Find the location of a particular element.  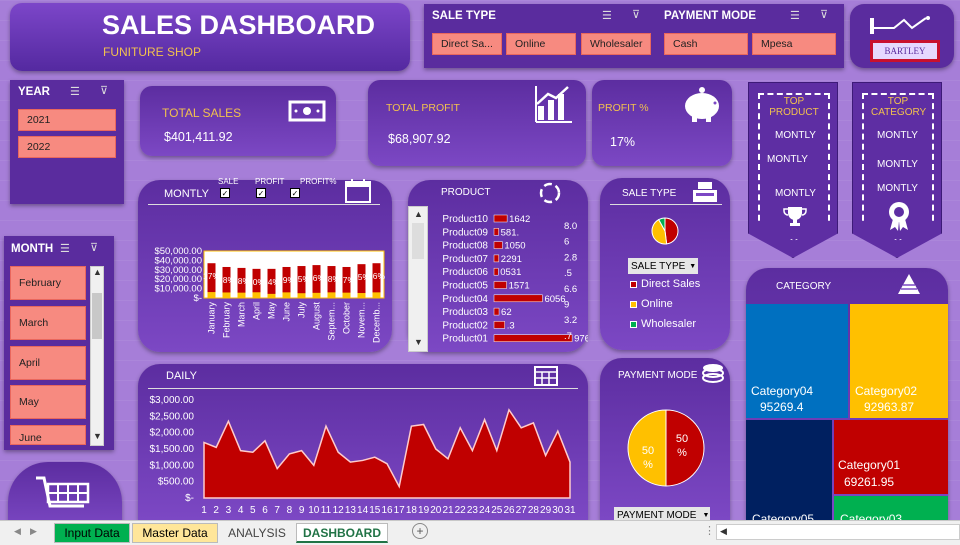

y-tick-label: $500.00 is located at coordinates (176, 482).